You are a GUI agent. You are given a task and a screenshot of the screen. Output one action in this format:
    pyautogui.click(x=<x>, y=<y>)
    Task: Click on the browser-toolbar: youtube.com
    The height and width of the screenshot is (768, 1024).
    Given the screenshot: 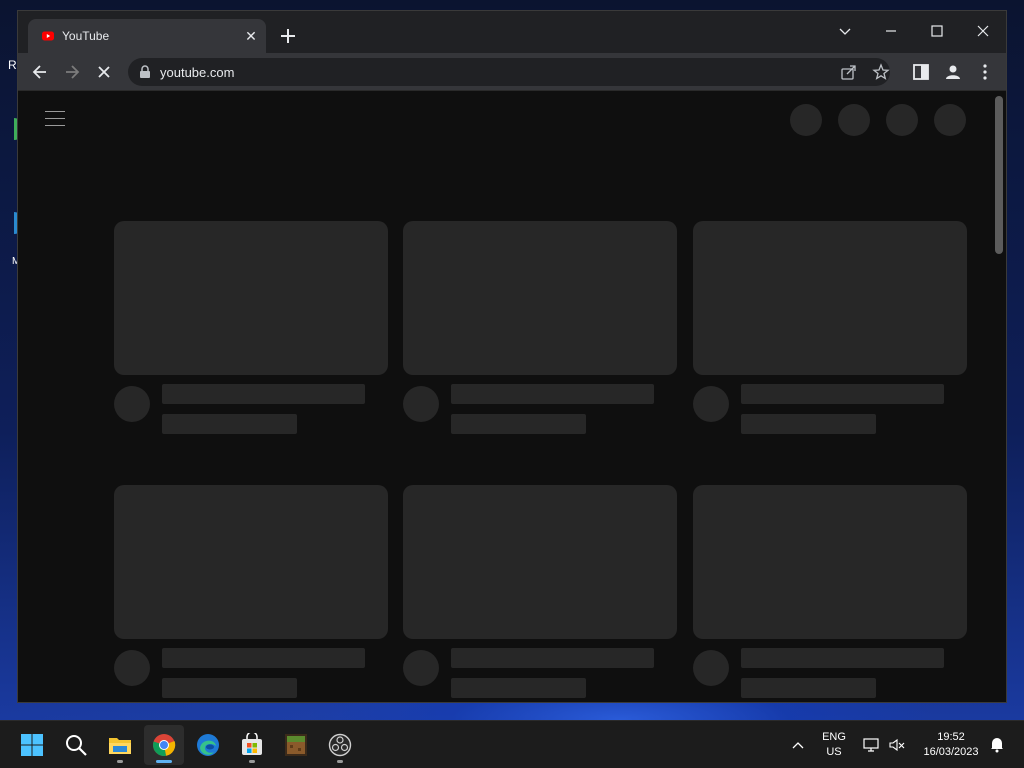 What is the action you would take?
    pyautogui.click(x=512, y=72)
    